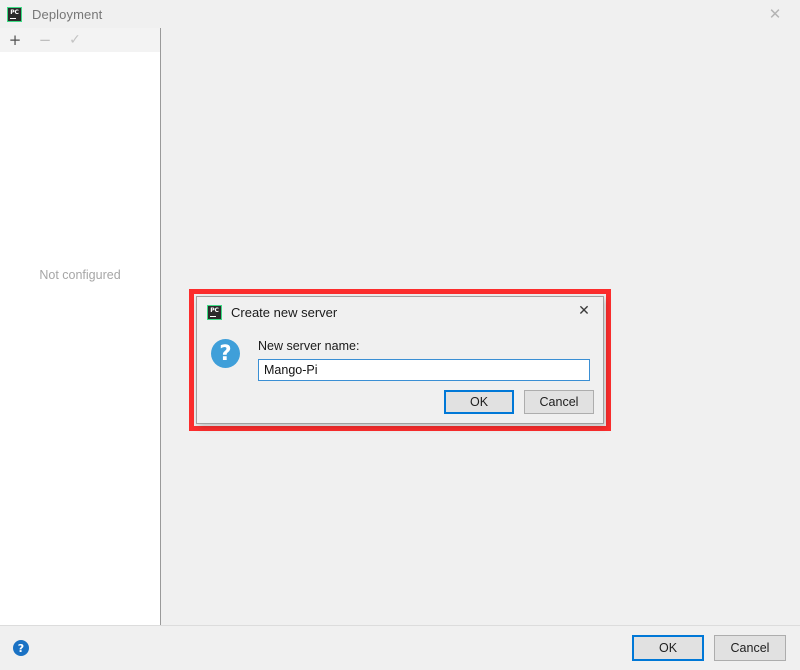 The height and width of the screenshot is (670, 800). I want to click on dialog-title: Create new server, so click(284, 312).